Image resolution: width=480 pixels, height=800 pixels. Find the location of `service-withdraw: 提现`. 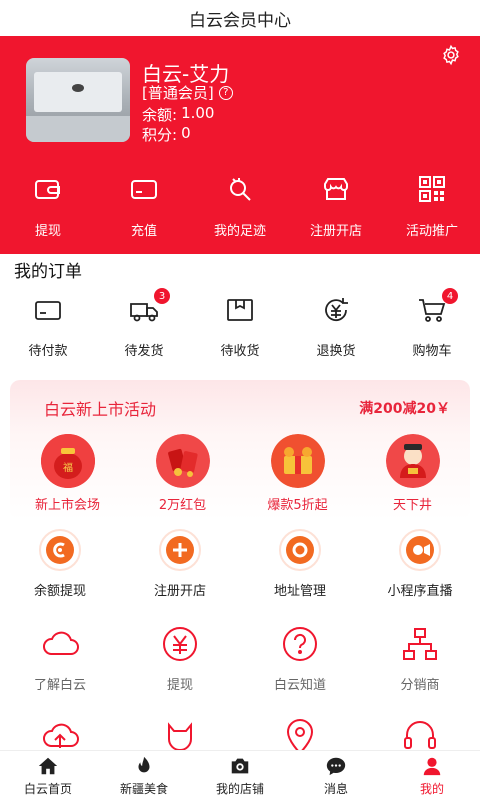

service-withdraw: 提现 is located at coordinates (180, 657).